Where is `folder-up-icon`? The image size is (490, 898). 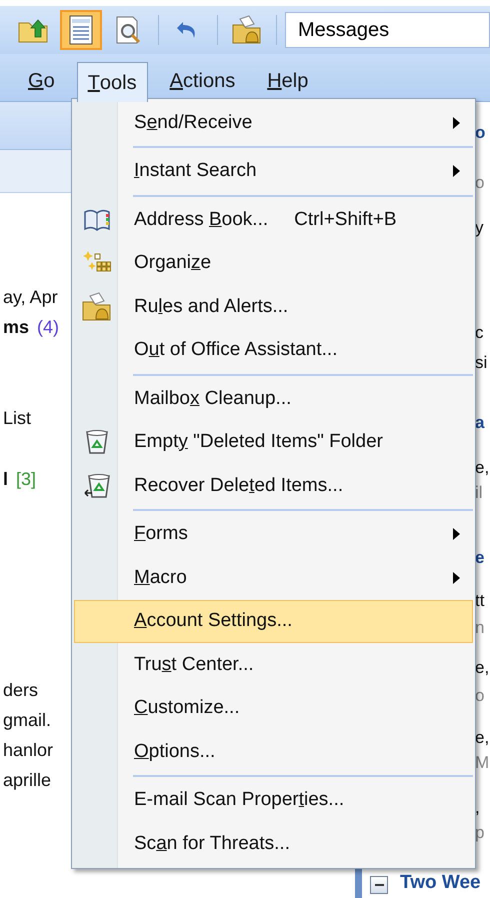
folder-up-icon is located at coordinates (33, 30).